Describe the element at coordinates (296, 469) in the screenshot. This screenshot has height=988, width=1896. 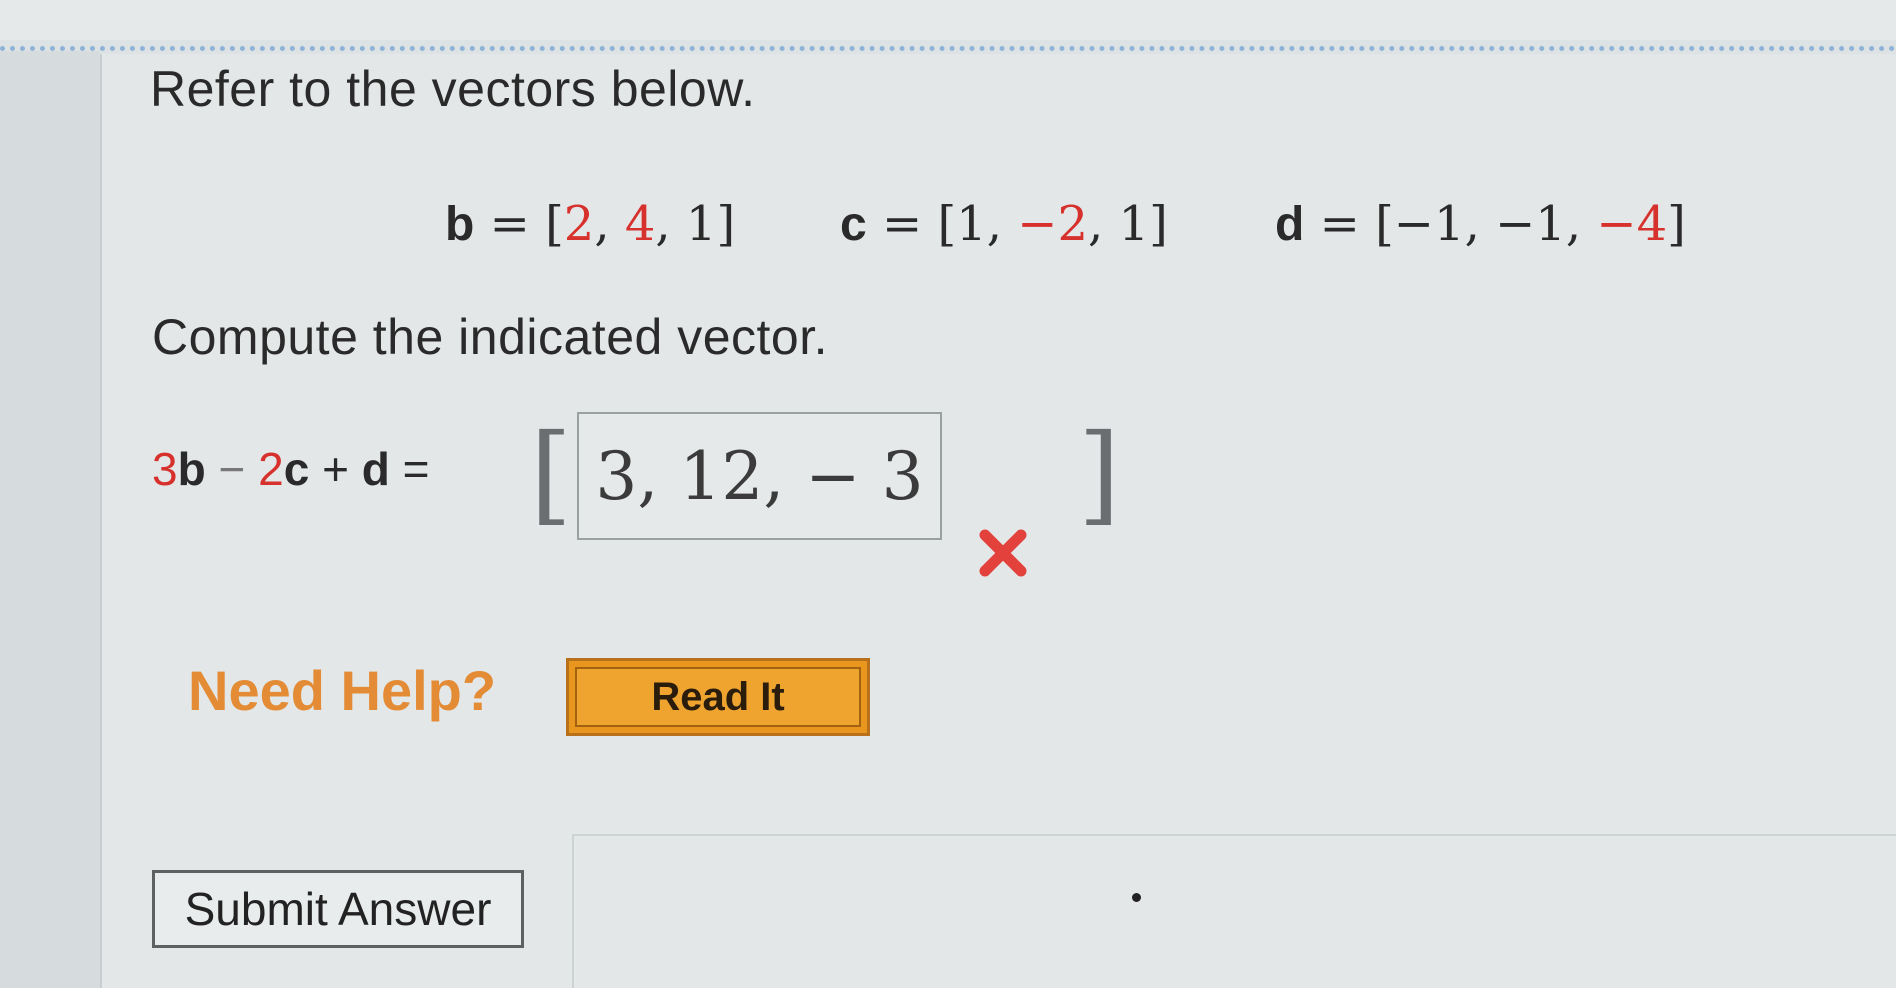
I see `expr-vec-c: c` at that location.